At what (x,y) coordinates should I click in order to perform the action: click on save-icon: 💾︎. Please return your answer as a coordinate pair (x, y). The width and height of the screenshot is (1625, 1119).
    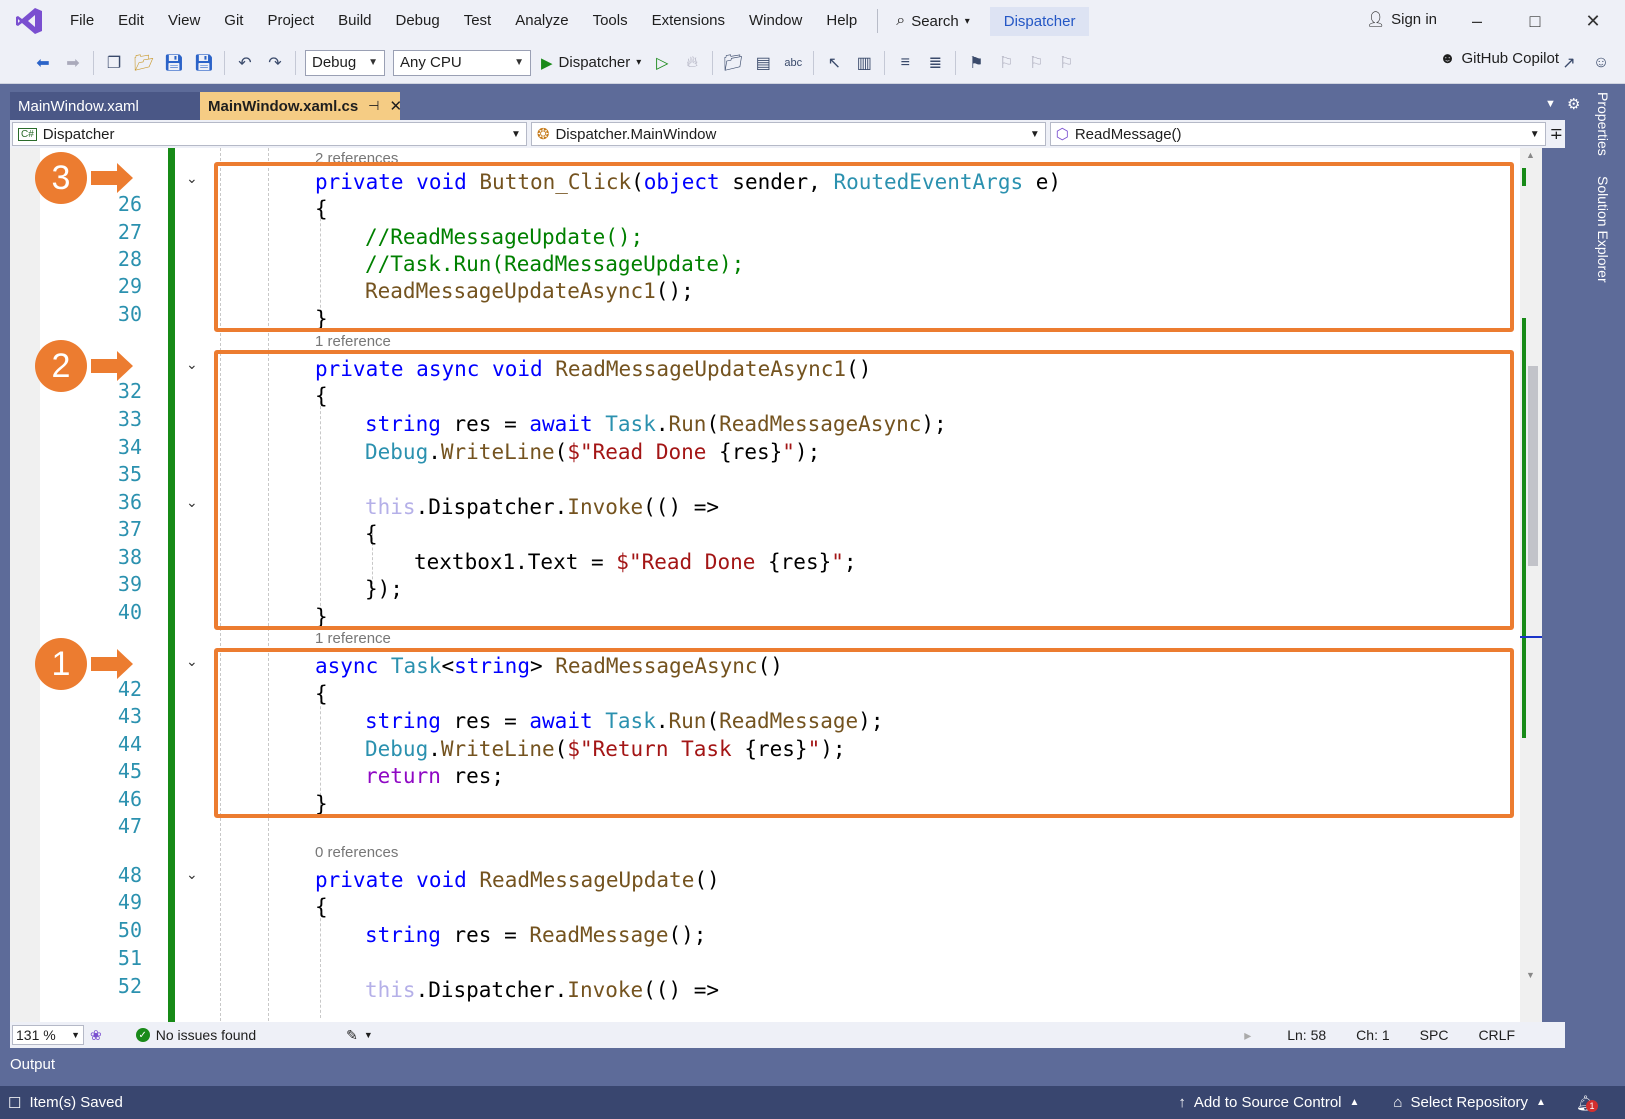
    Looking at the image, I should click on (174, 63).